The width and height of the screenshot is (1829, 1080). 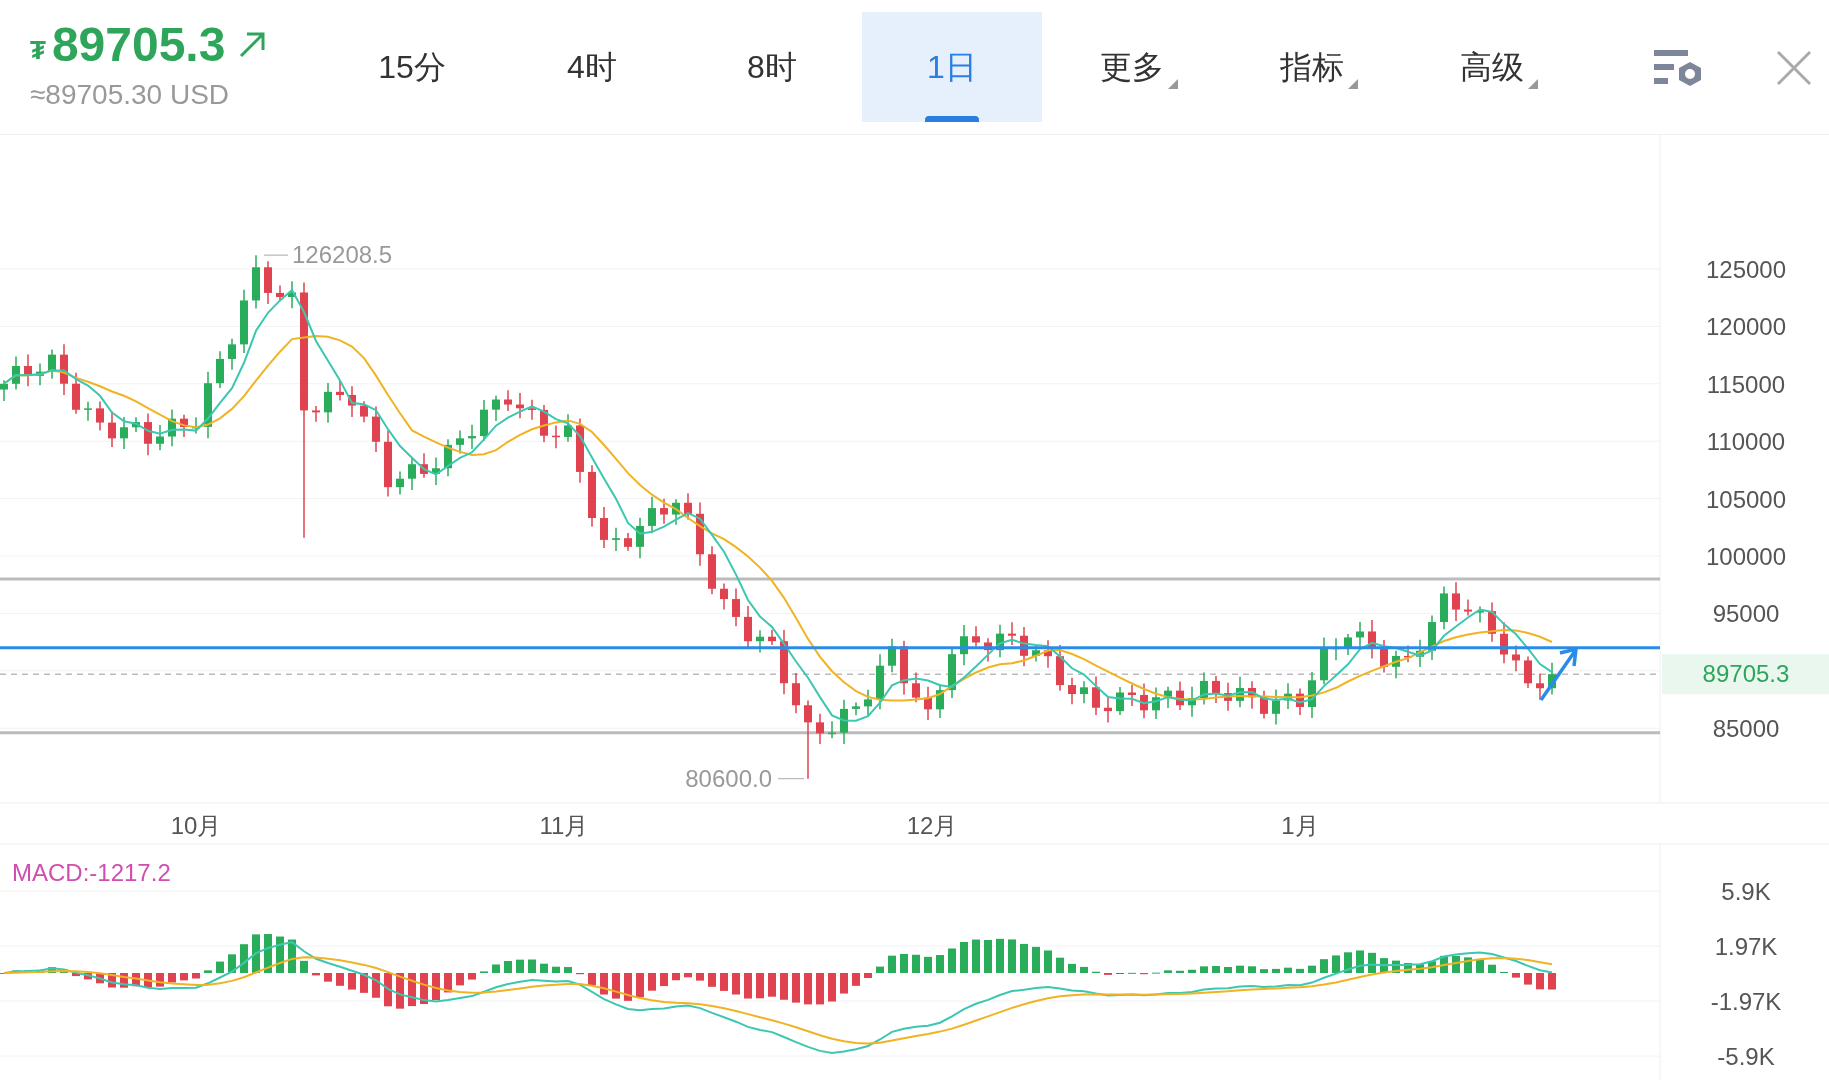 I want to click on interval-tab: 更多, so click(x=1132, y=67).